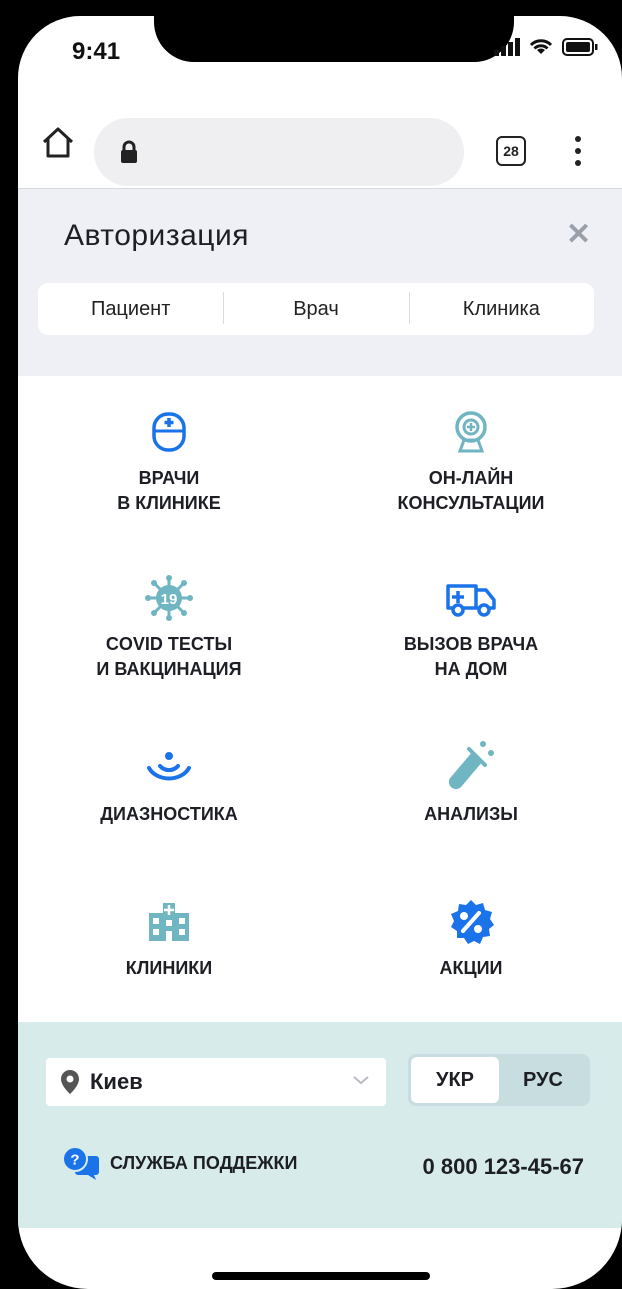  Describe the element at coordinates (216, 1082) in the screenshot. I see `city-select: Киев` at that location.